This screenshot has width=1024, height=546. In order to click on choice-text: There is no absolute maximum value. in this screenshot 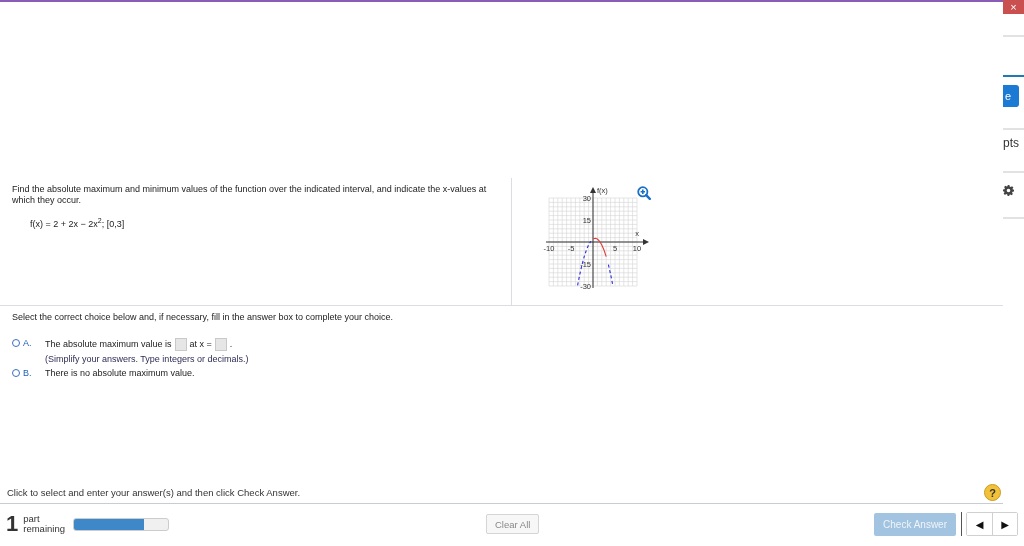, I will do `click(120, 373)`.